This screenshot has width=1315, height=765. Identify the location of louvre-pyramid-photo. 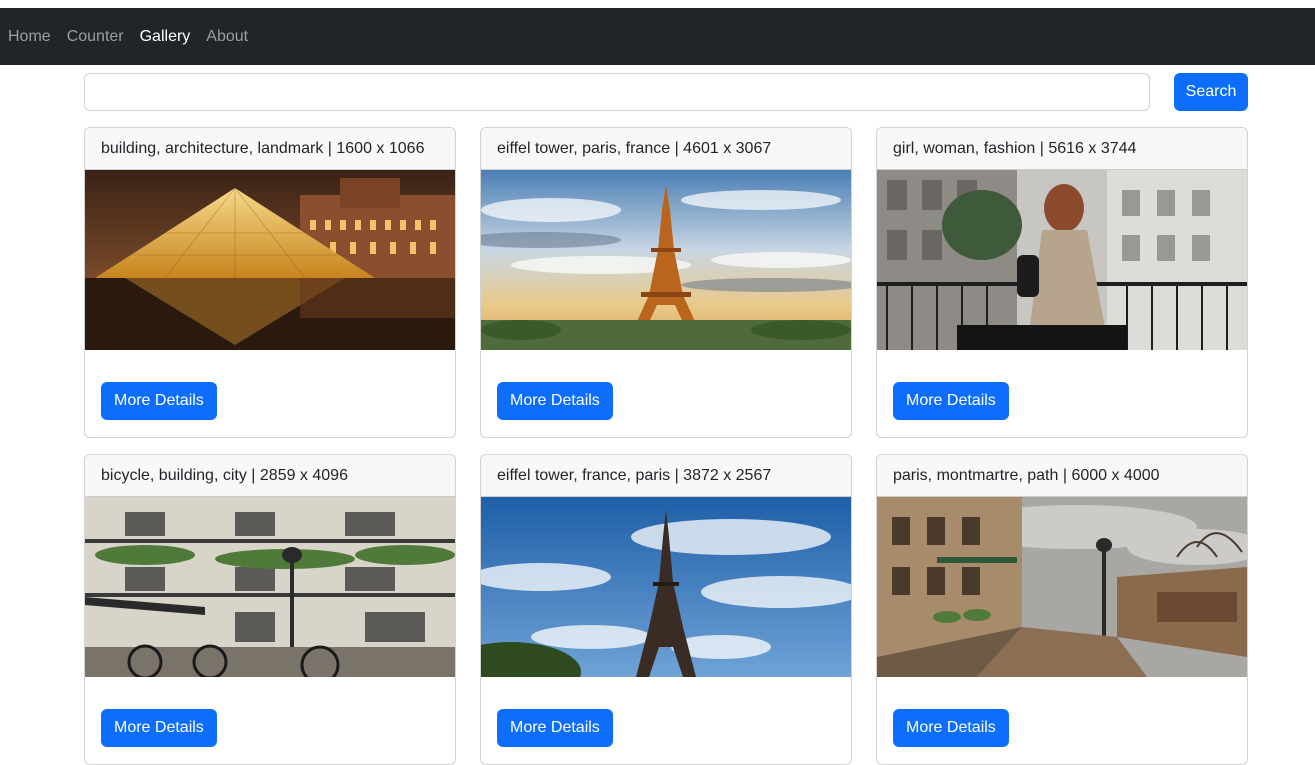
(270, 260).